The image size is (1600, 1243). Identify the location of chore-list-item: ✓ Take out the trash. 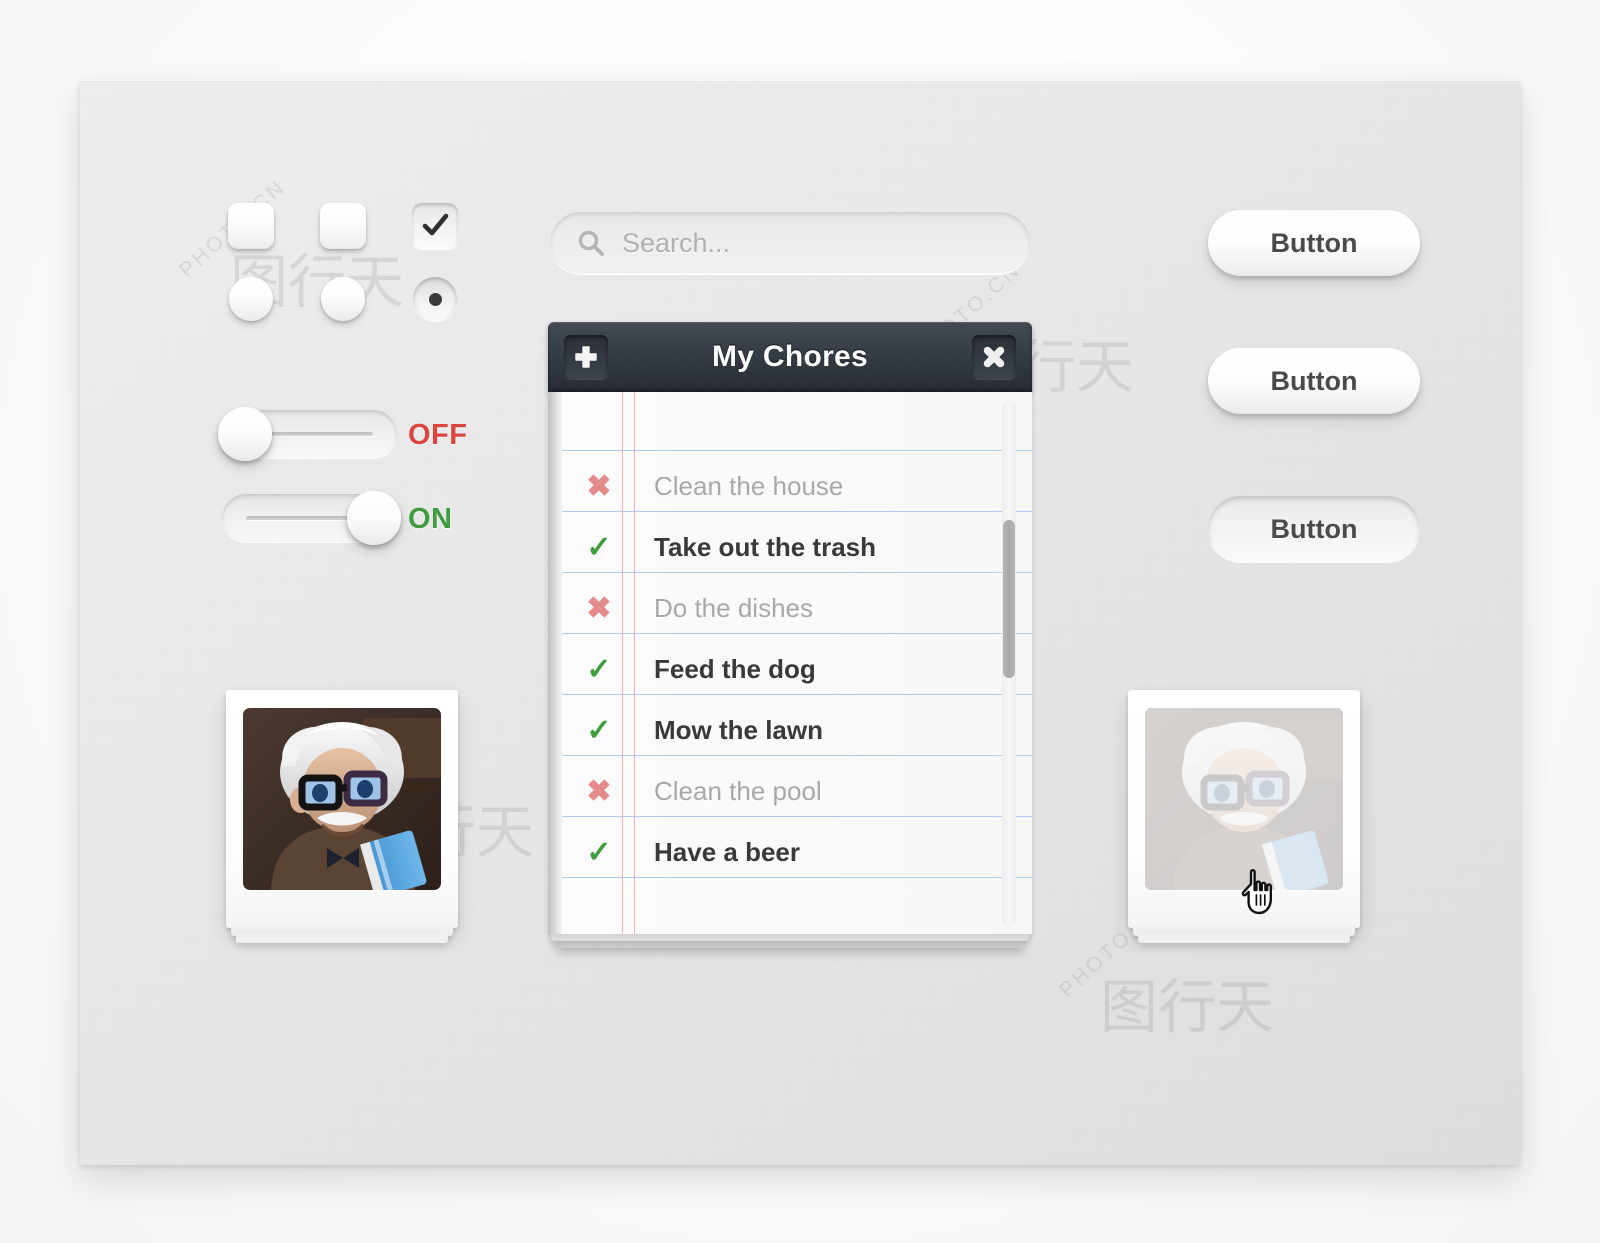
(797, 547).